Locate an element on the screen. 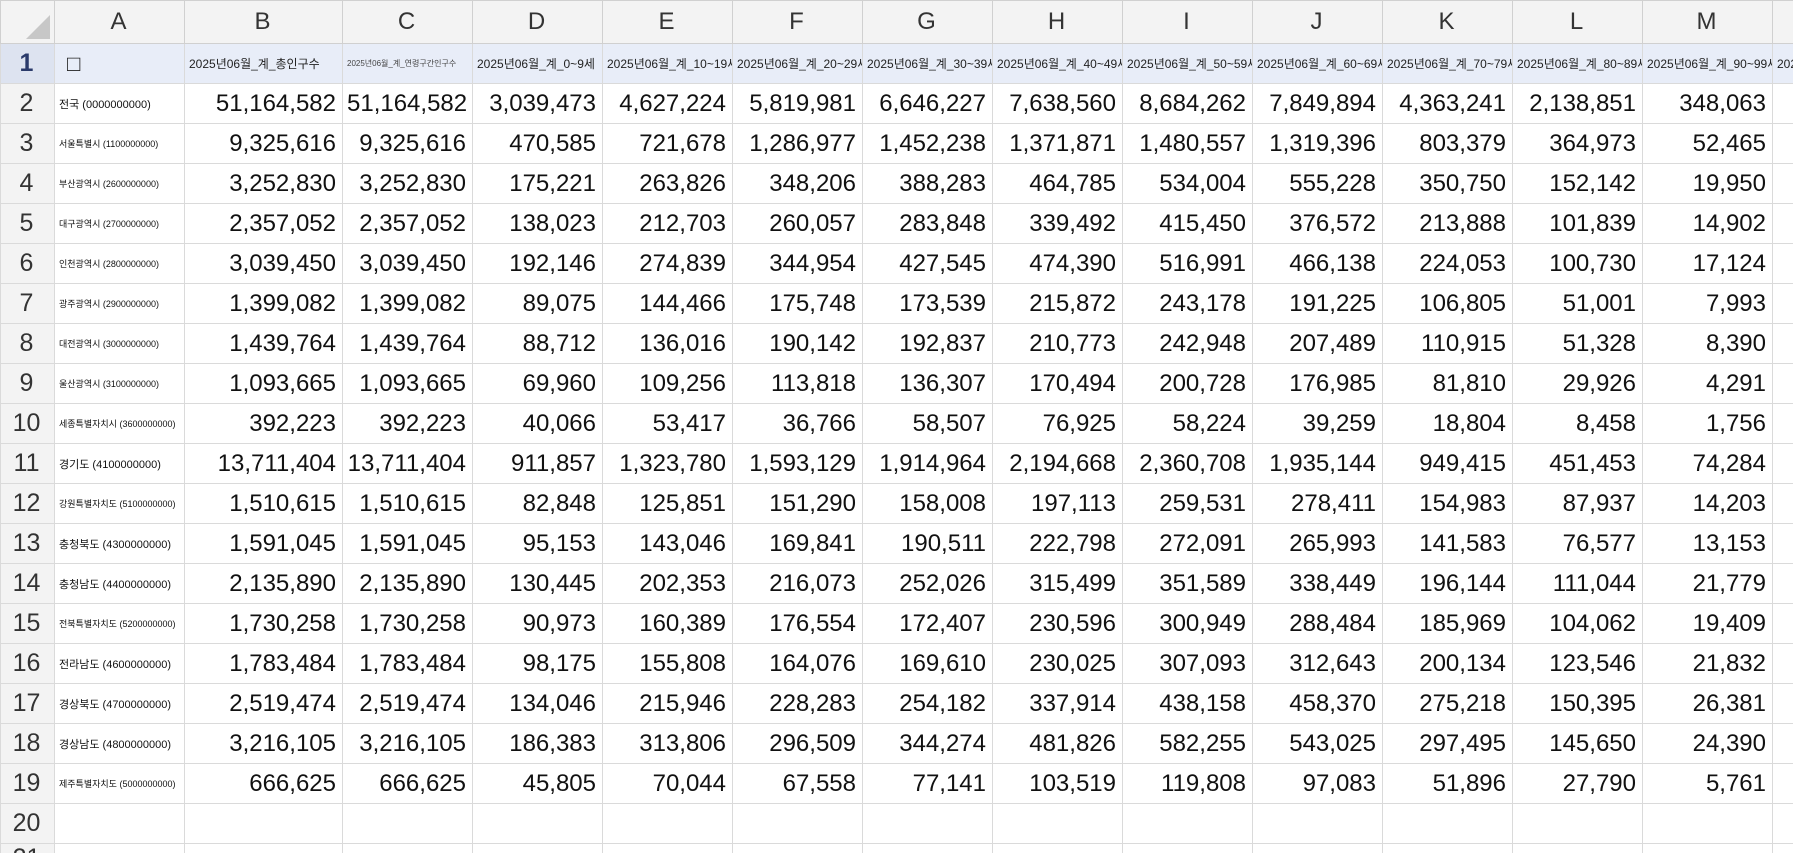 This screenshot has width=1793, height=853. value-cell: 14,902 is located at coordinates (1707, 223).